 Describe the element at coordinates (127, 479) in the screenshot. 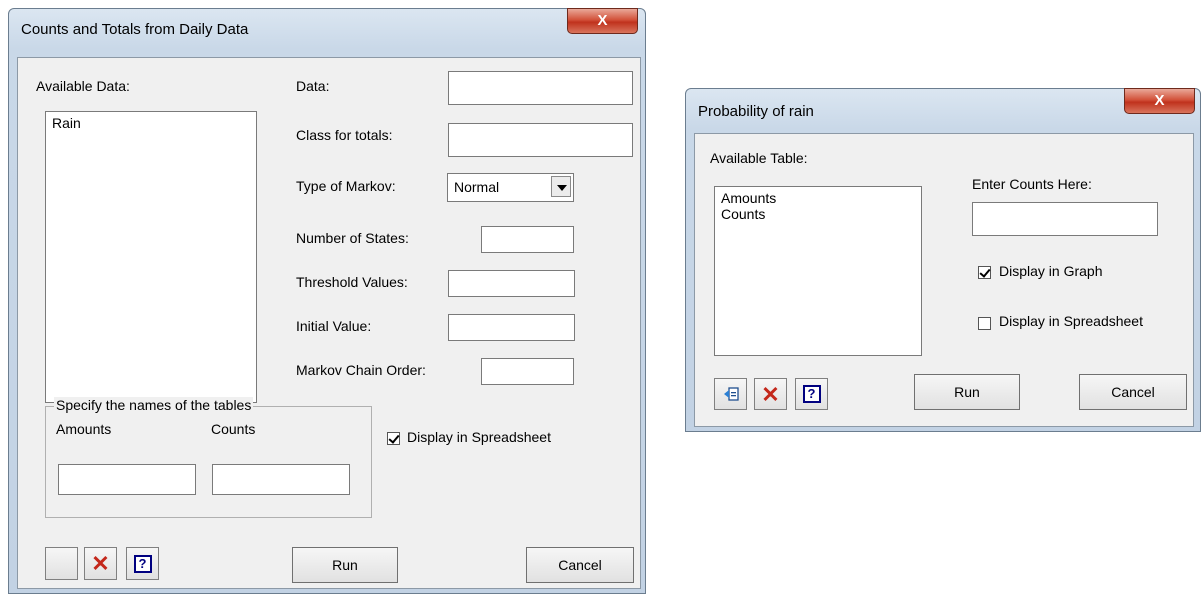

I see `amounts-name-field` at that location.